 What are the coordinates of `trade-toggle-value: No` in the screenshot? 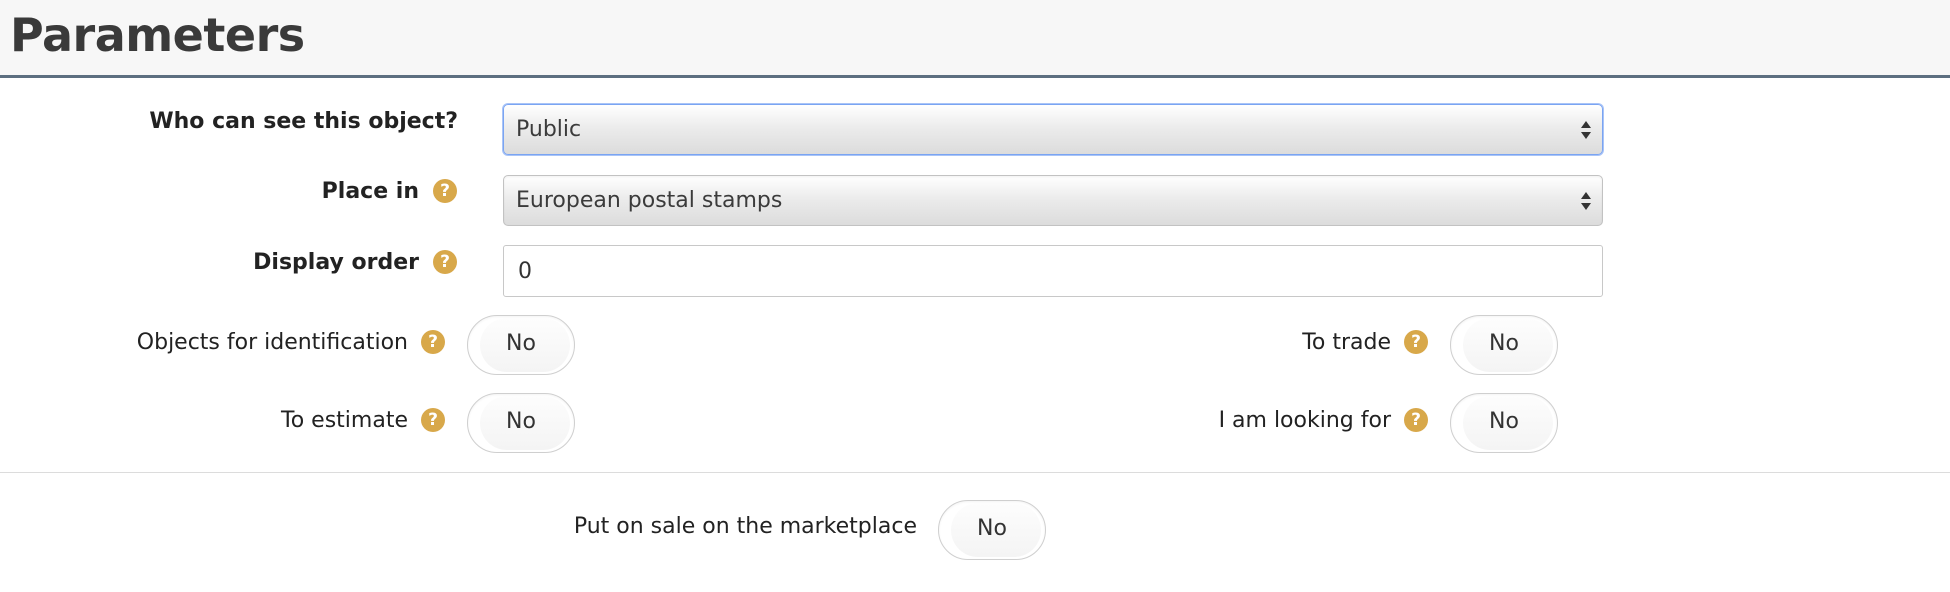 It's located at (1504, 343).